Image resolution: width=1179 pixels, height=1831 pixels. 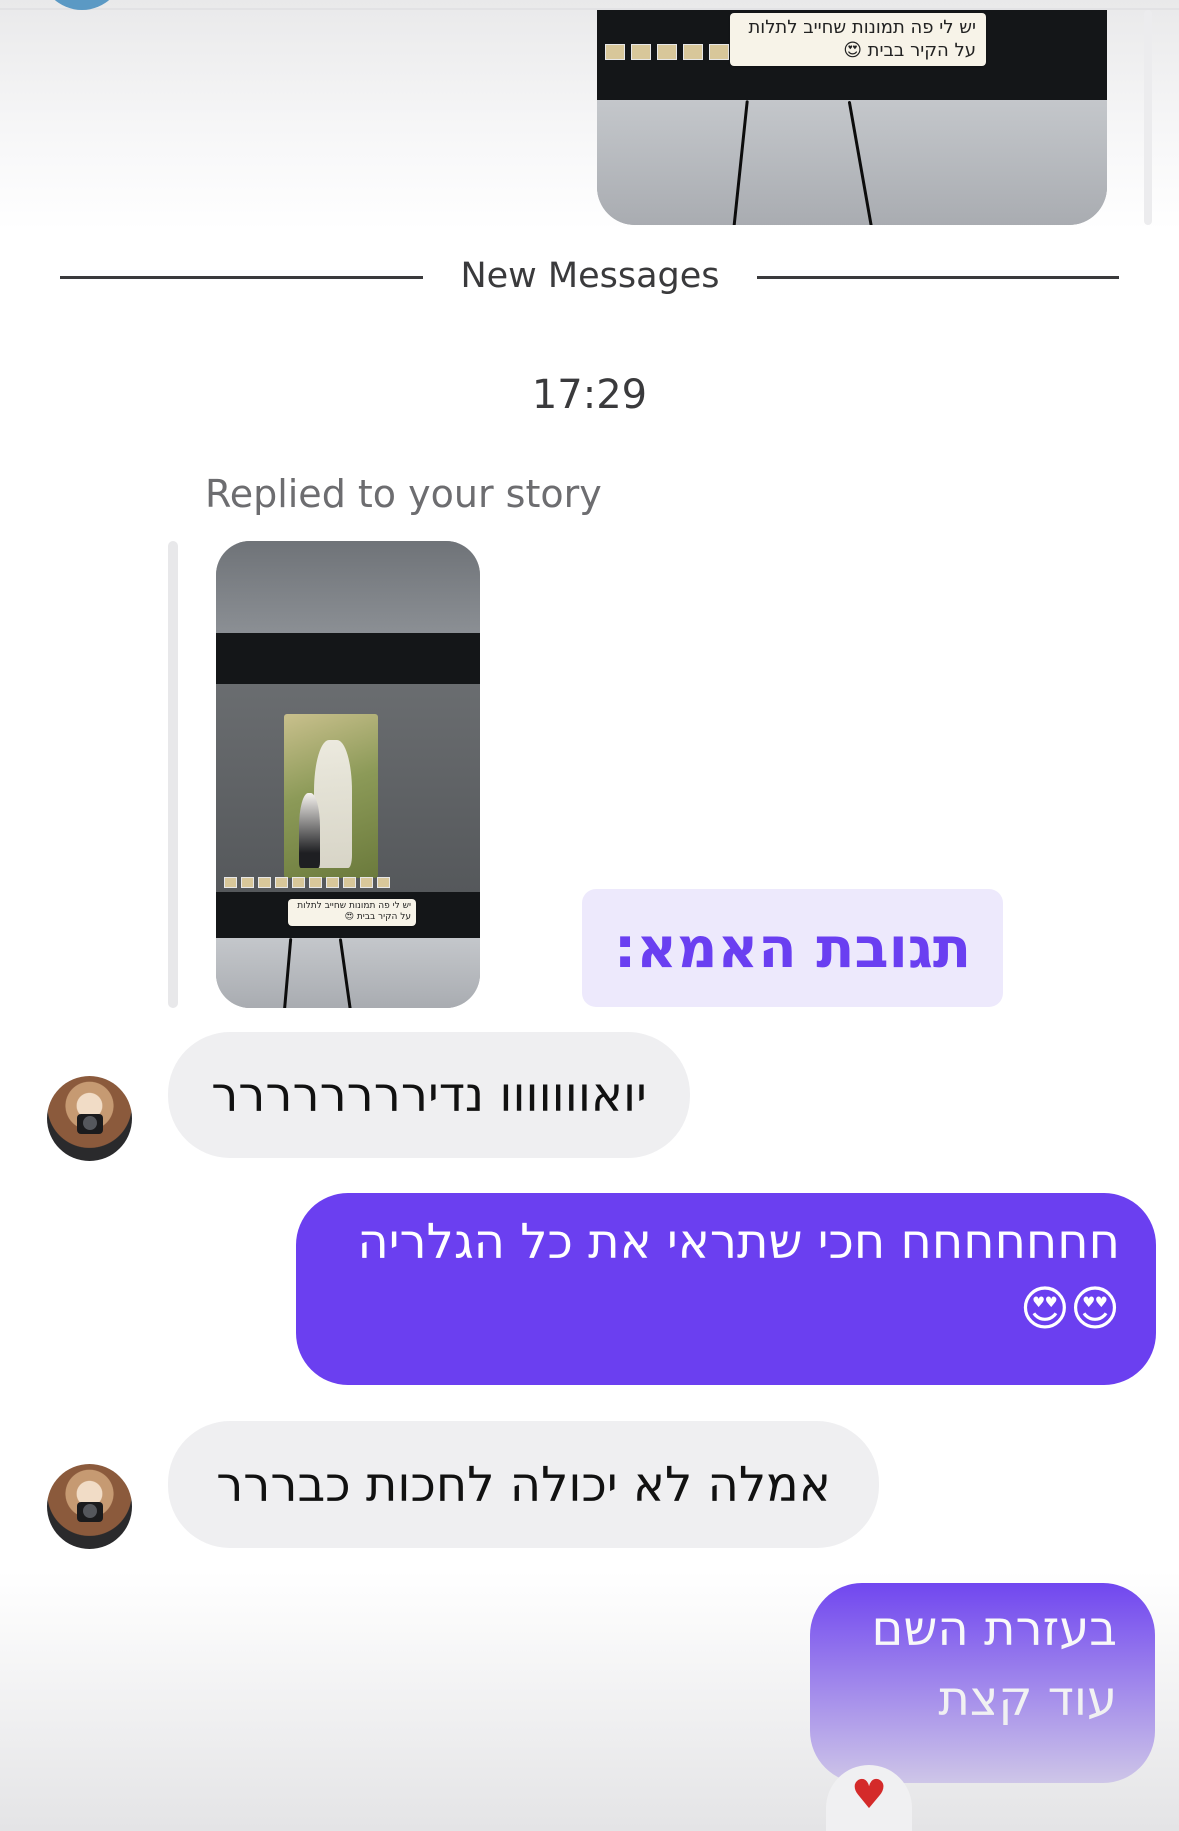 I want to click on message-text: יואווווווו נדירררררררר, so click(x=429, y=1095).